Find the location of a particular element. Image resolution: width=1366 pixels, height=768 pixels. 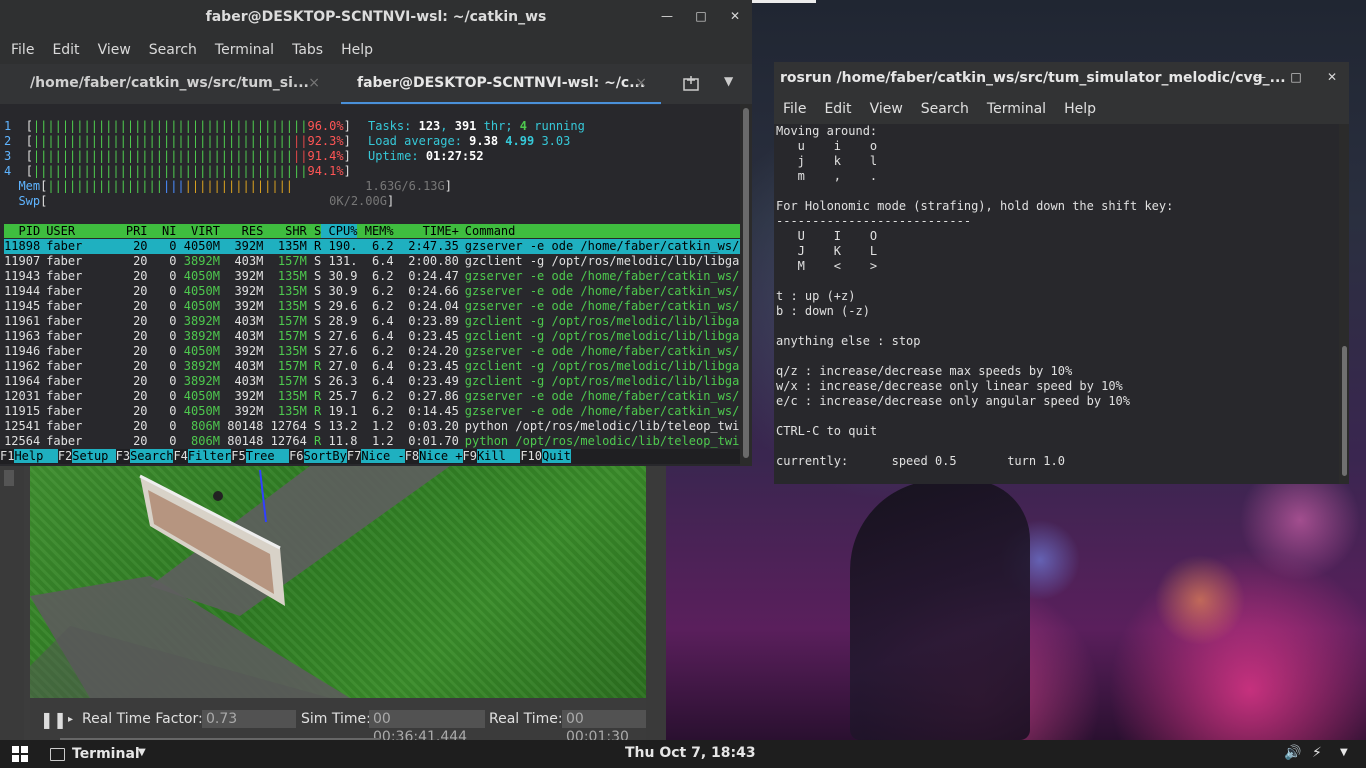

process-time: 0:23.49 is located at coordinates (433, 381).